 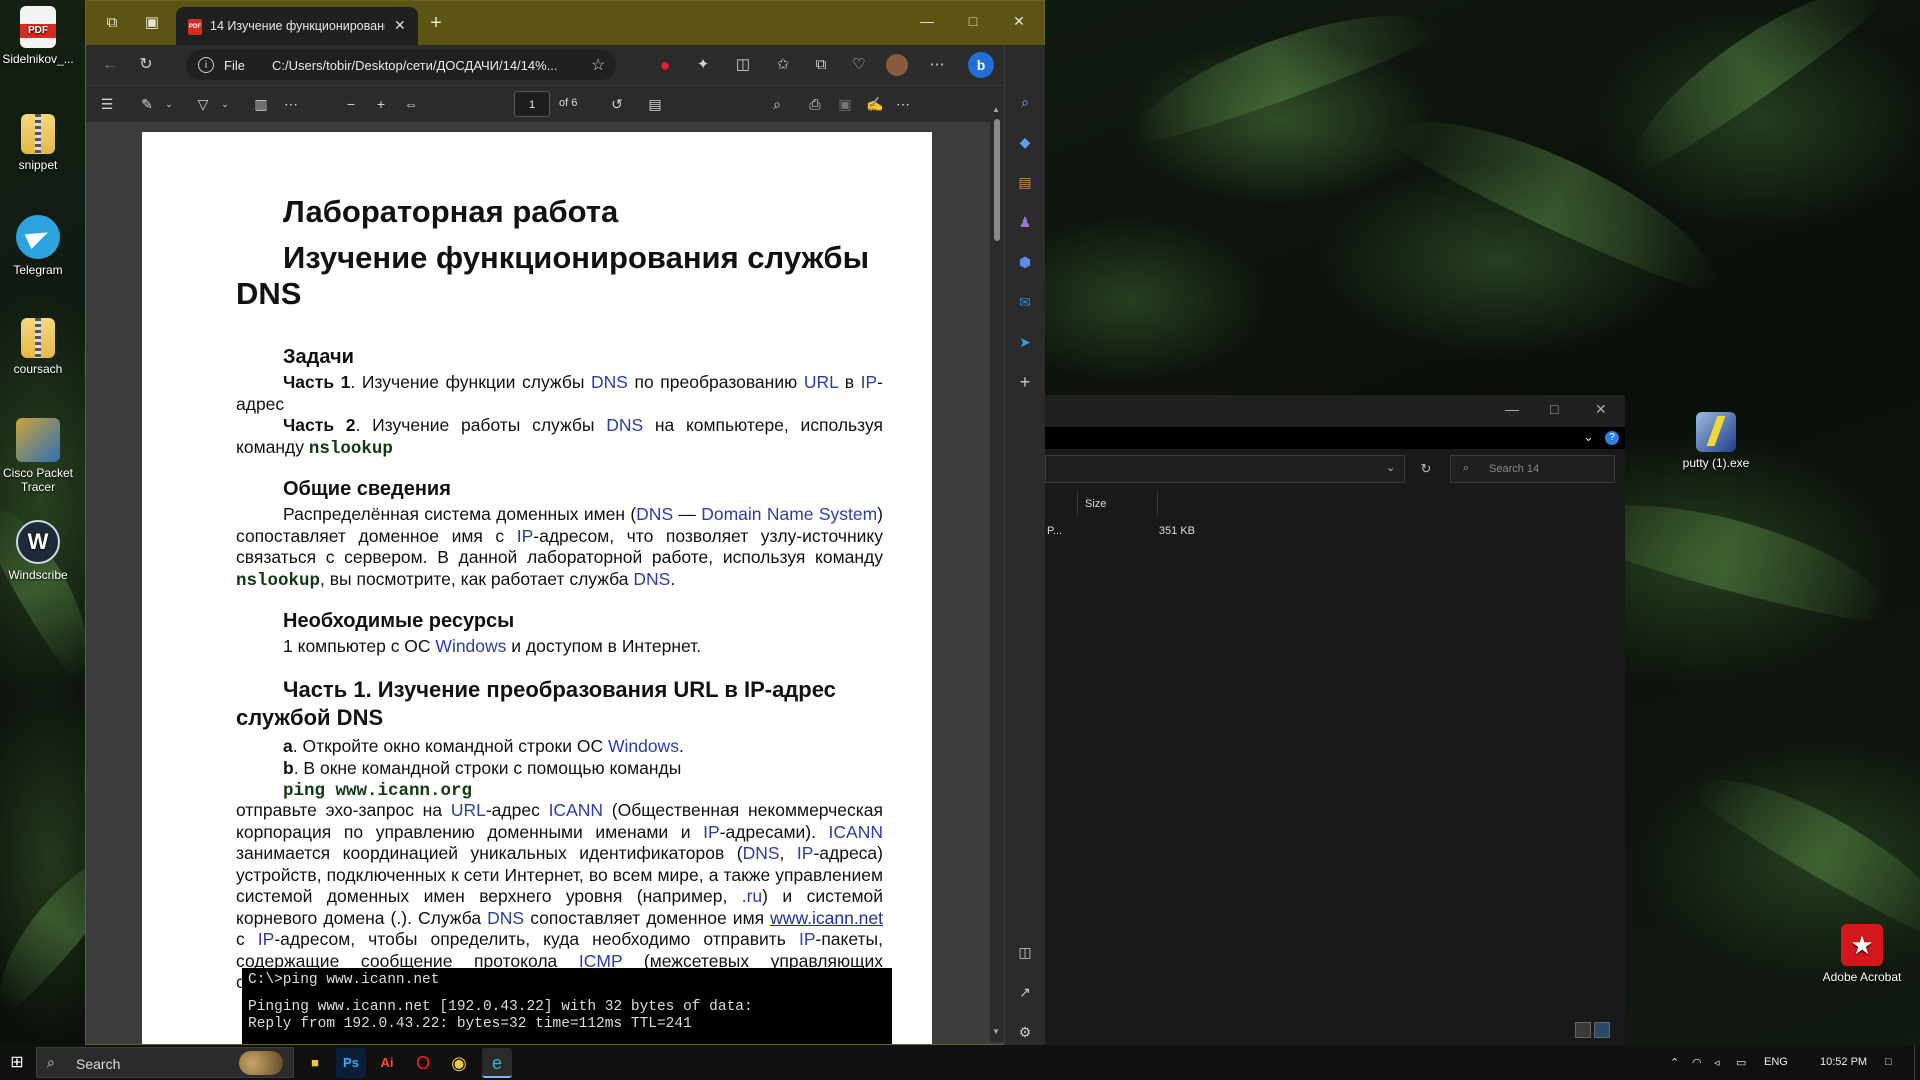 I want to click on outlook-icon: ✉, so click(x=1025, y=302).